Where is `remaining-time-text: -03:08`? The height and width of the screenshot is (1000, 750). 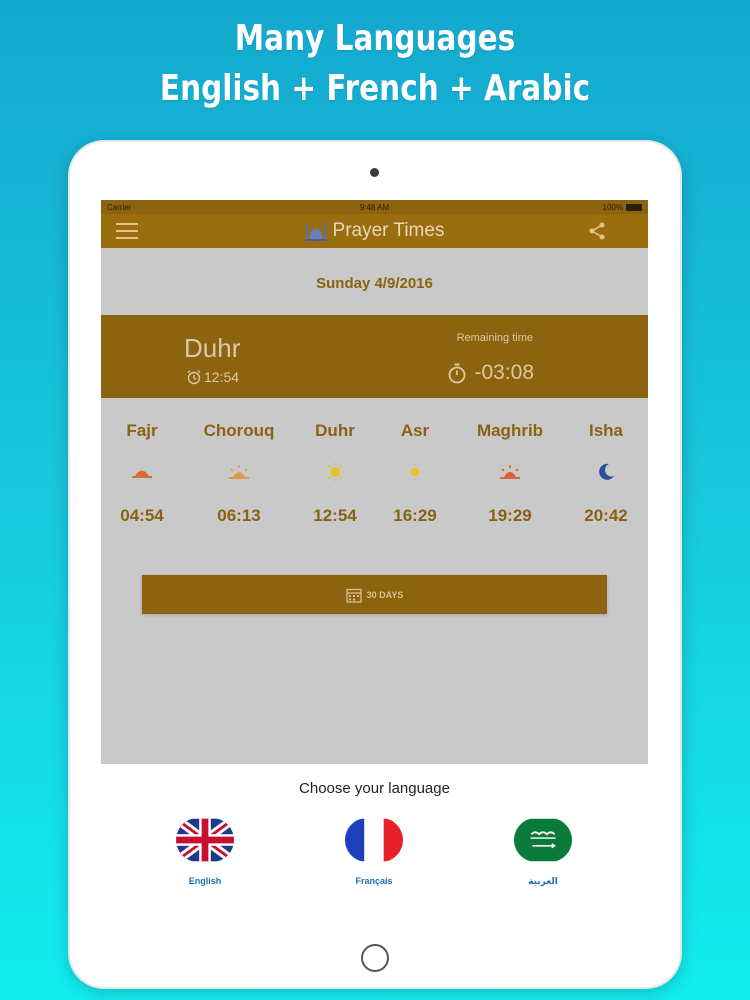
remaining-time-text: -03:08 is located at coordinates (504, 372).